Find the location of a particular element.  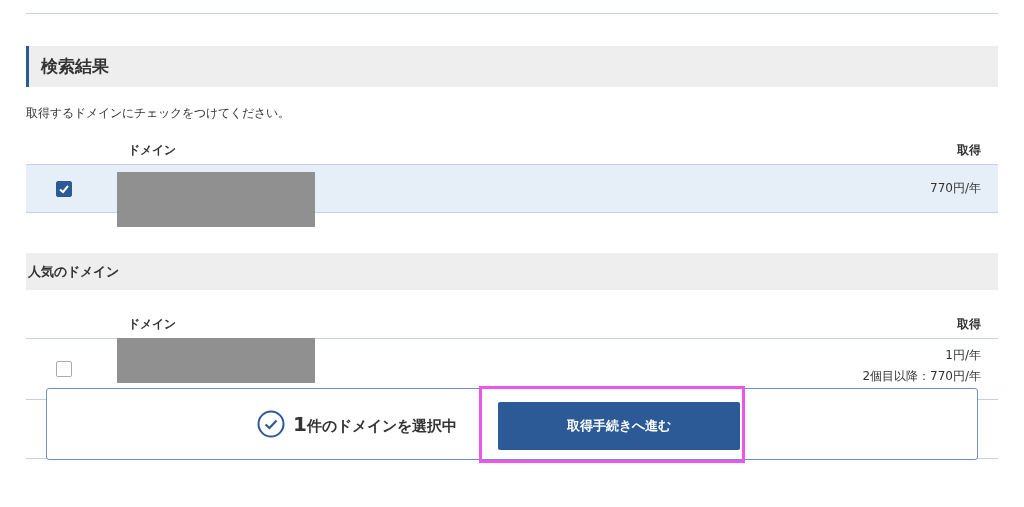

section-heading: 人気のドメイン is located at coordinates (512, 271).